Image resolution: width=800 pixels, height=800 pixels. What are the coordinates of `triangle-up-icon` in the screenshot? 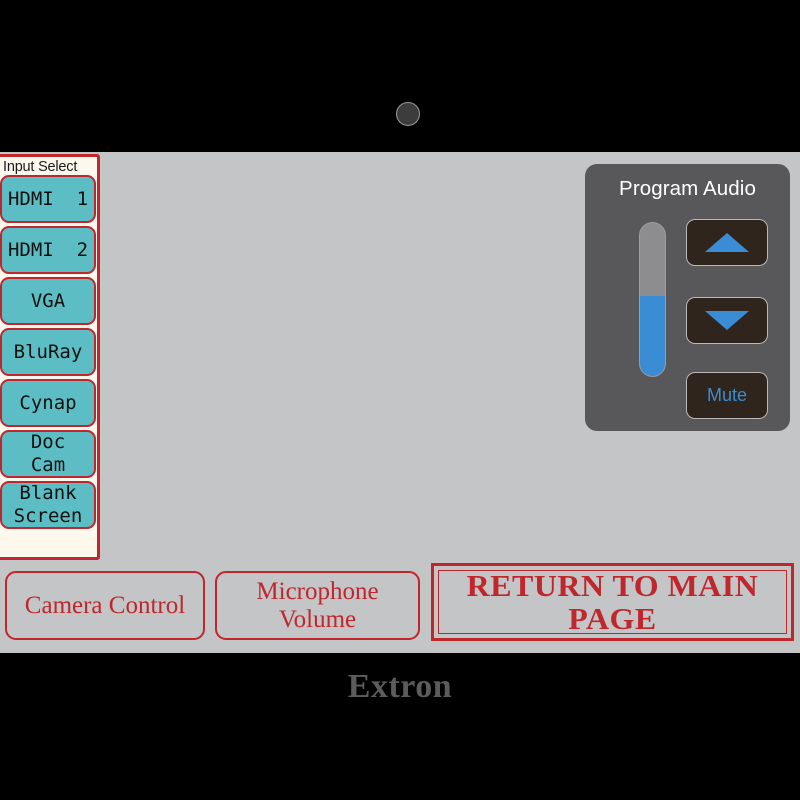 It's located at (727, 242).